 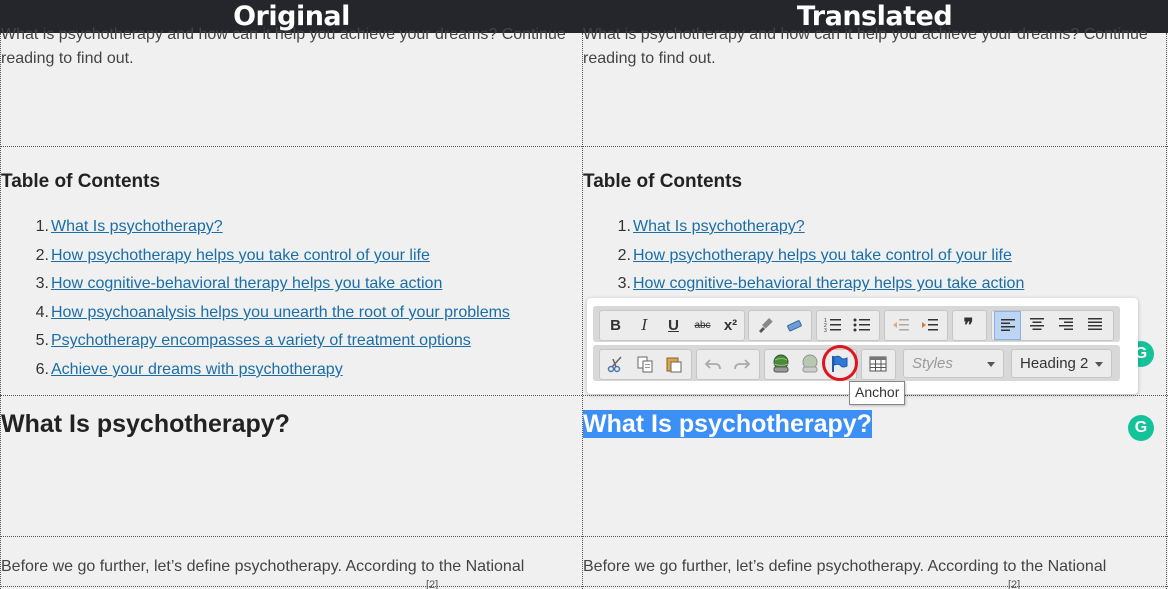 I want to click on editor-toolbar: B I U abc x² 123 ❞ Styles Heading 2, so click(x=862, y=346).